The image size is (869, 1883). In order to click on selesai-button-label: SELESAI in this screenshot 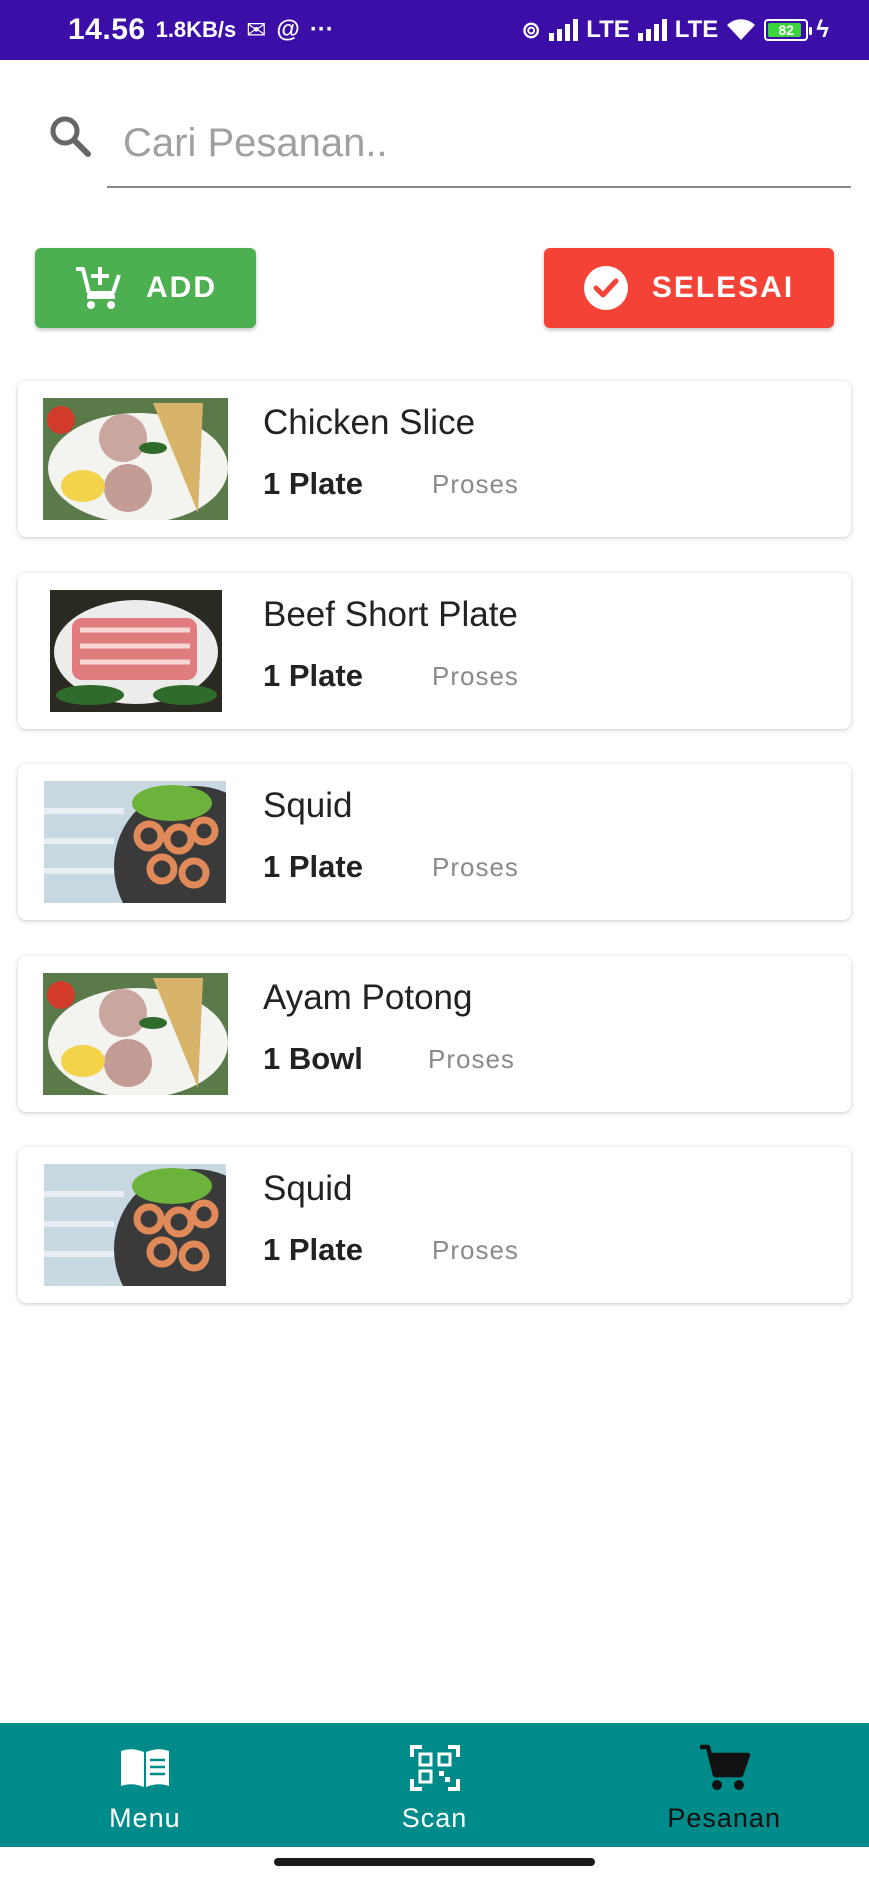, I will do `click(723, 287)`.